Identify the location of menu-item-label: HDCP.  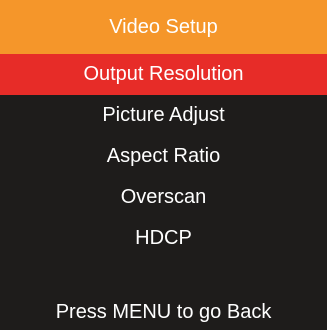
(163, 238).